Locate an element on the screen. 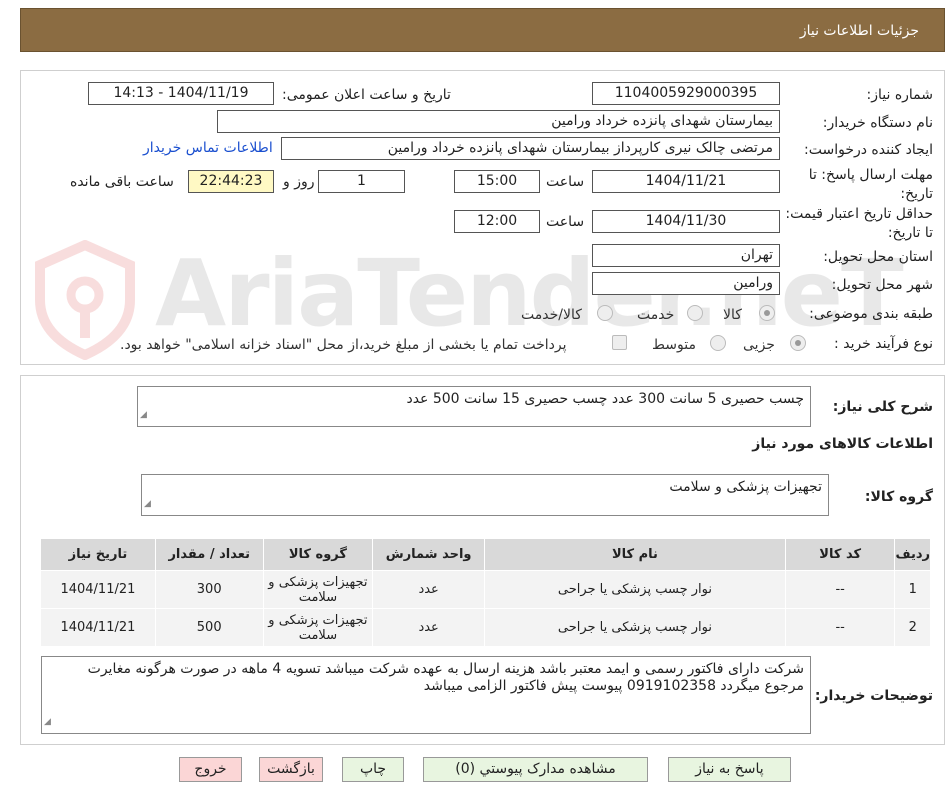 The width and height of the screenshot is (951, 803). process-minor-label: جزیی is located at coordinates (759, 345).